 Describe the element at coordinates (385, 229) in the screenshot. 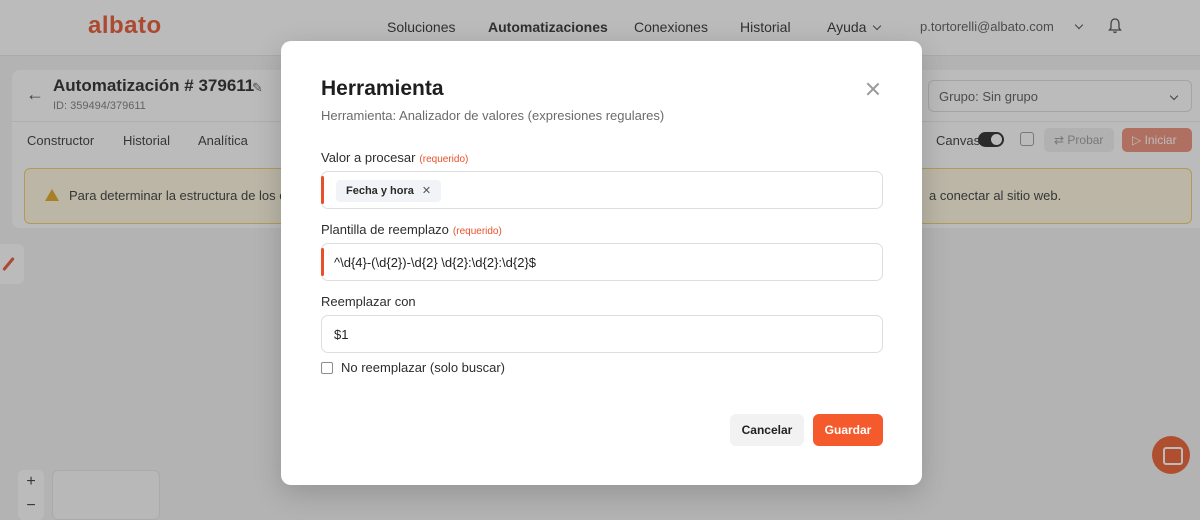

I see `field-label-plantilla-text: Plantilla de reemplazo` at that location.